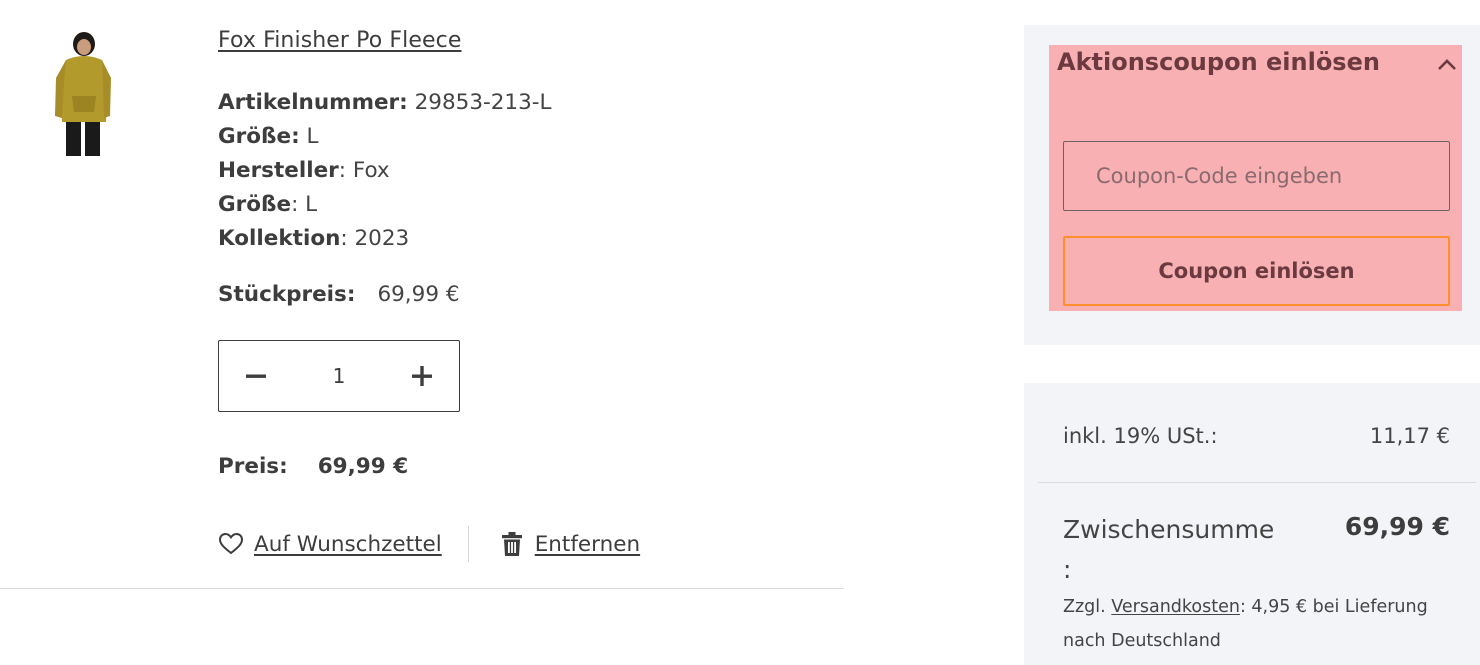 The width and height of the screenshot is (1480, 665). What do you see at coordinates (304, 170) in the screenshot?
I see `attribute-manufacturer: Hersteller: Fox` at bounding box center [304, 170].